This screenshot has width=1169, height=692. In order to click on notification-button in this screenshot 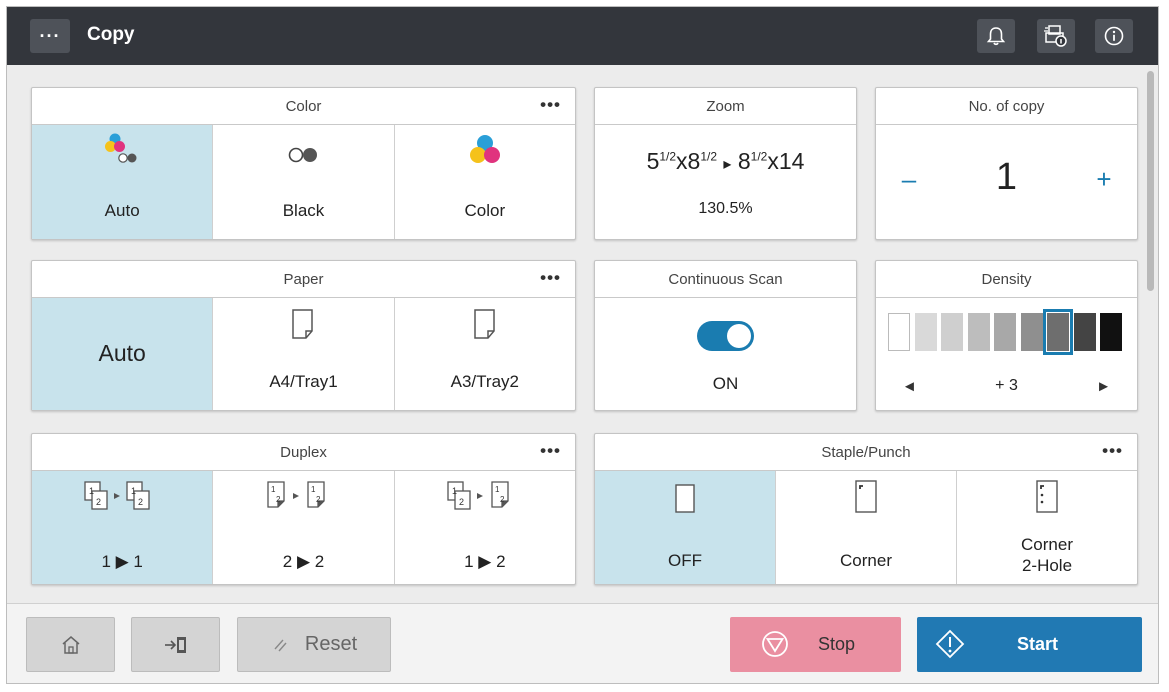, I will do `click(996, 36)`.